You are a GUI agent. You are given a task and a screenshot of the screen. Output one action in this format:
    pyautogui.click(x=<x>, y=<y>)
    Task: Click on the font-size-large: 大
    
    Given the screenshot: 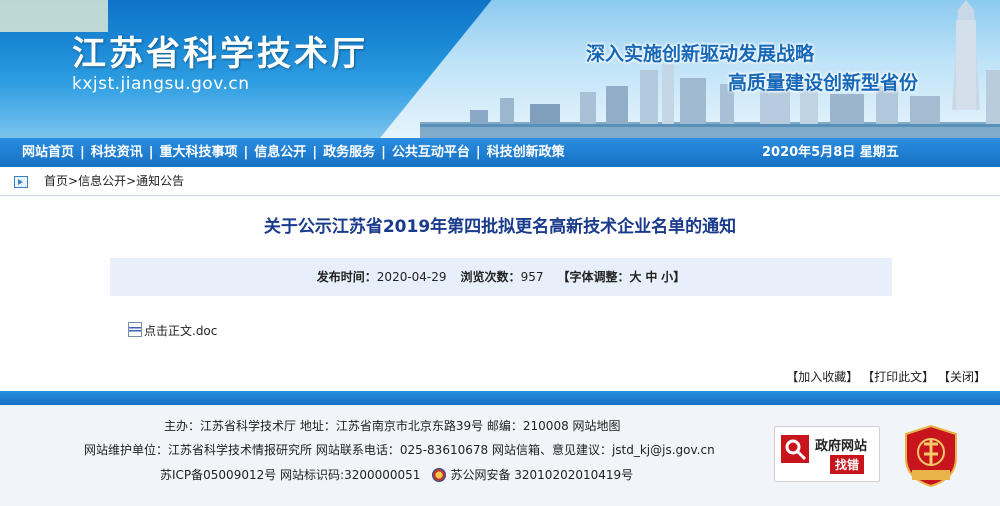 What is the action you would take?
    pyautogui.click(x=635, y=277)
    